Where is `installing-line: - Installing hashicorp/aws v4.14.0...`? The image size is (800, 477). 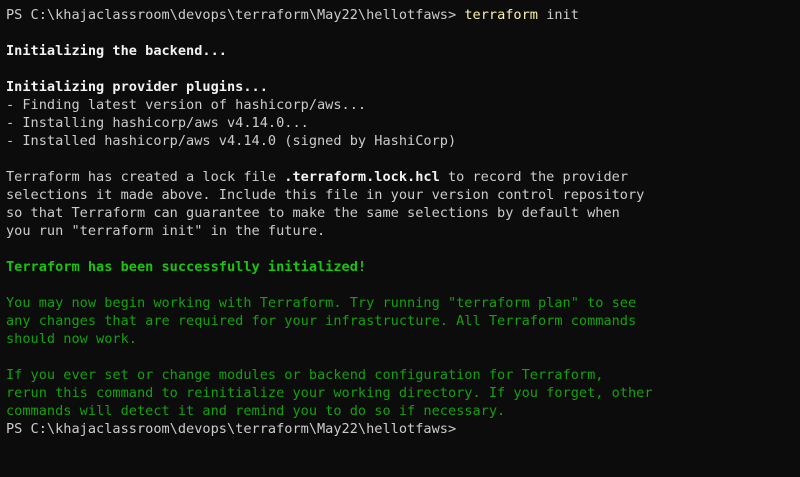 installing-line: - Installing hashicorp/aws v4.14.0... is located at coordinates (157, 123).